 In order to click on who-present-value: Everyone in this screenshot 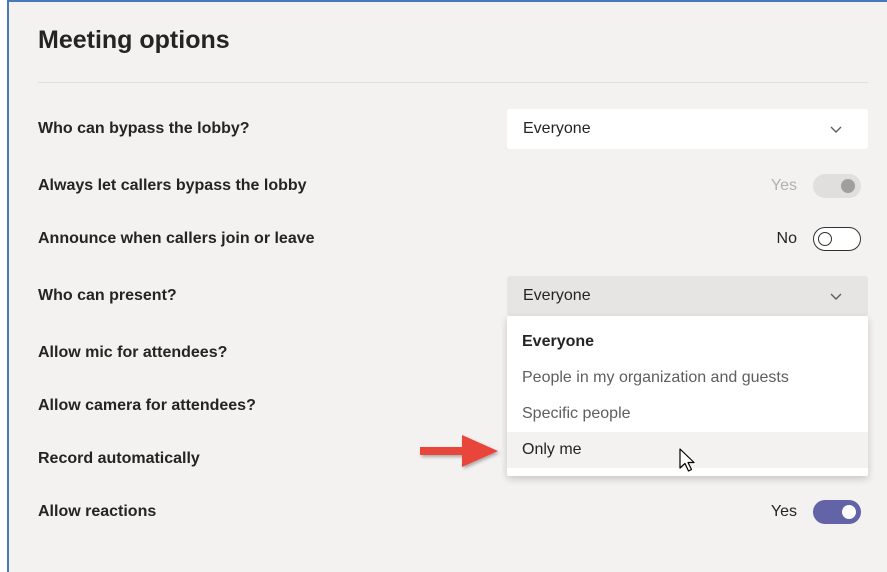, I will do `click(557, 295)`.